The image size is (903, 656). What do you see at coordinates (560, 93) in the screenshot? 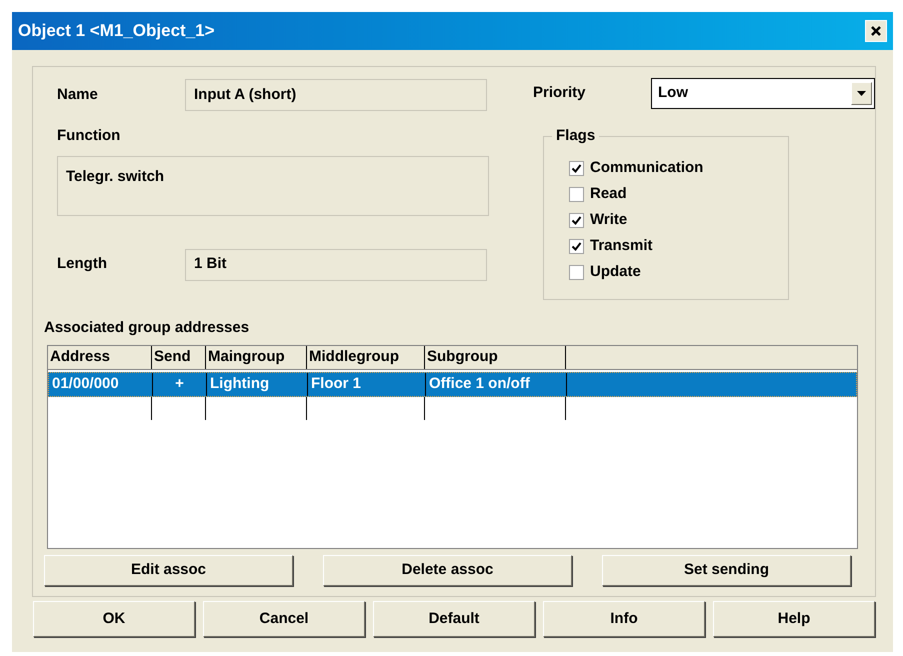
I see `priority-label: Priority` at bounding box center [560, 93].